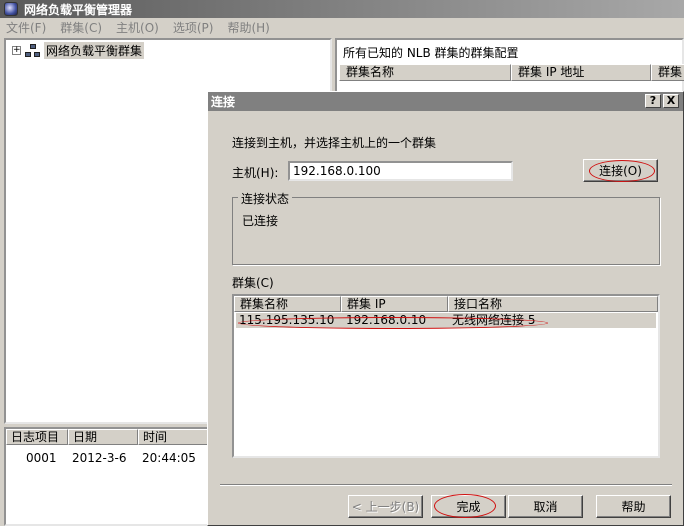 The width and height of the screenshot is (684, 526). Describe the element at coordinates (26, 27) in the screenshot. I see `menu-file: 文件(F)` at that location.